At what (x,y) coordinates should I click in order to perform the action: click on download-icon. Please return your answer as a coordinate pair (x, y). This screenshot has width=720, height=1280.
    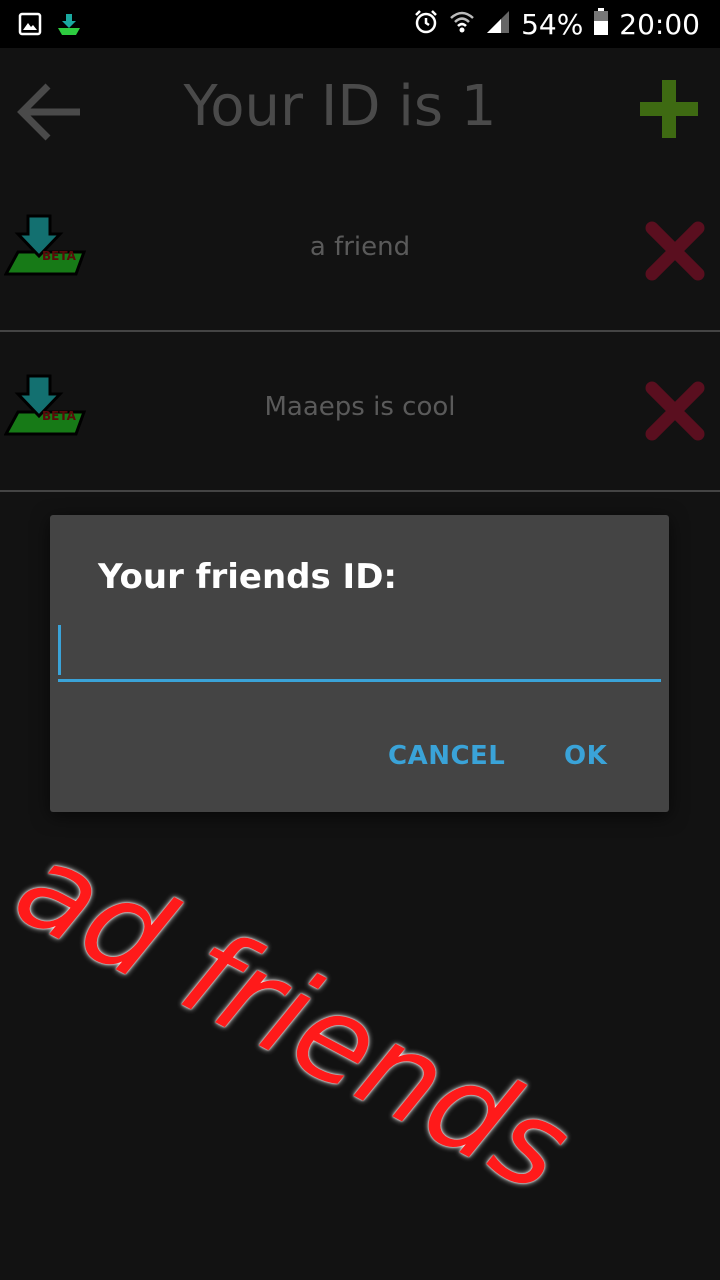
    Looking at the image, I should click on (69, 26).